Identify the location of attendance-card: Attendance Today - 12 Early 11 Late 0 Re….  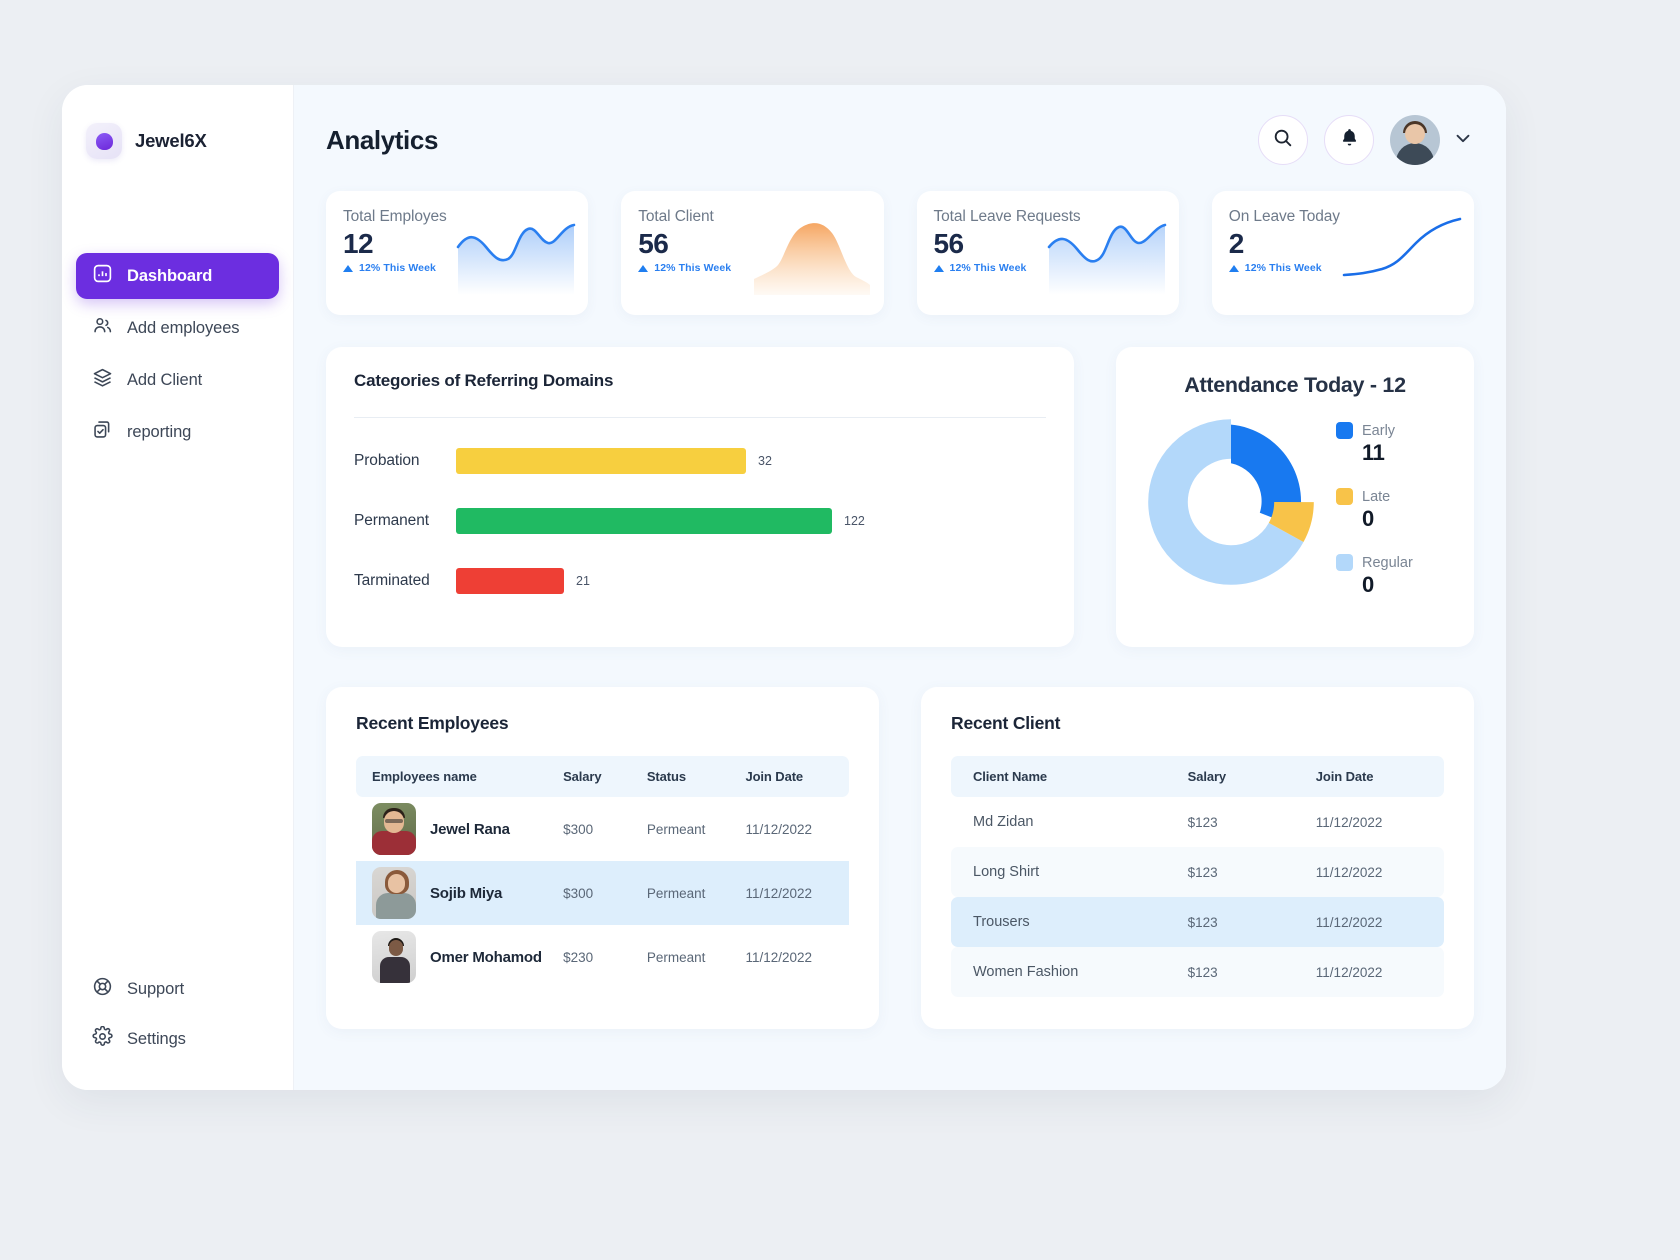
(1295, 497).